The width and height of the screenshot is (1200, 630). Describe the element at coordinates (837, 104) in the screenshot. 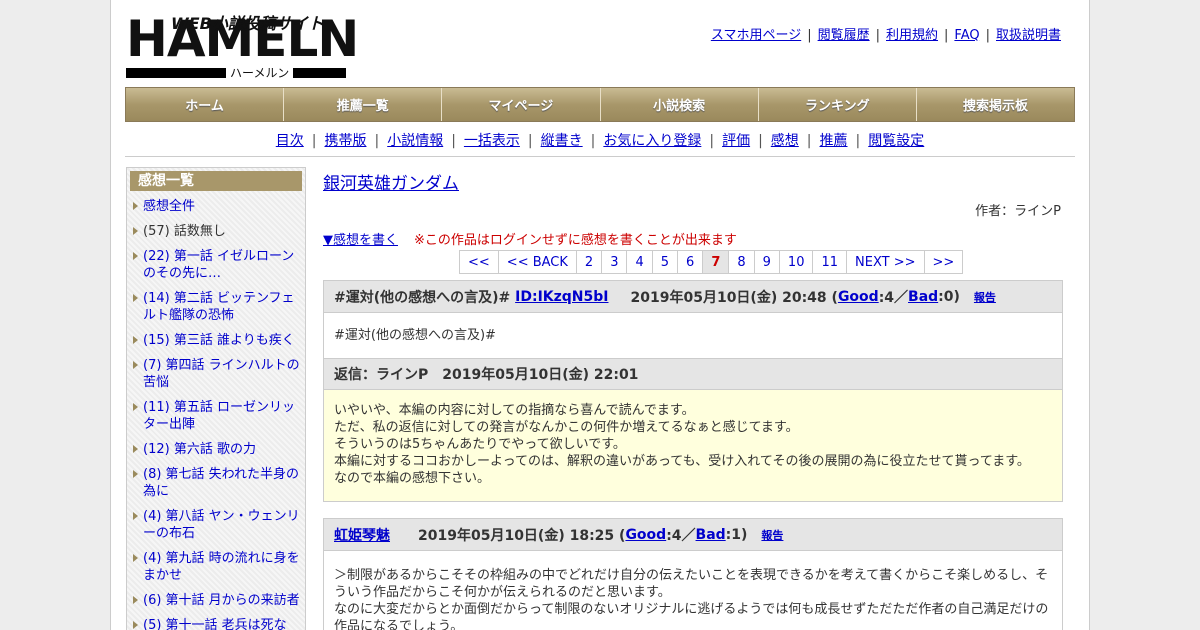

I see `nav-ranking: ランキング` at that location.